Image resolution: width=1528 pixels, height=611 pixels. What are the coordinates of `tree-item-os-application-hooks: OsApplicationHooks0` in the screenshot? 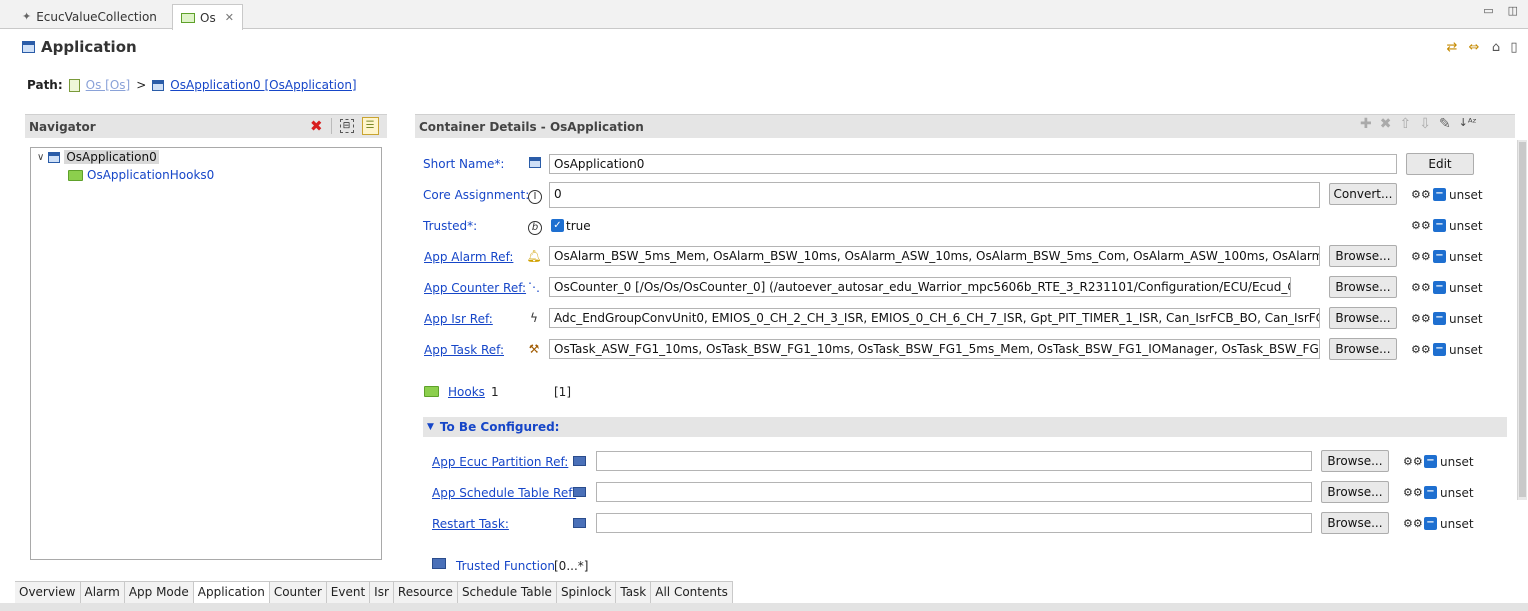 It's located at (141, 175).